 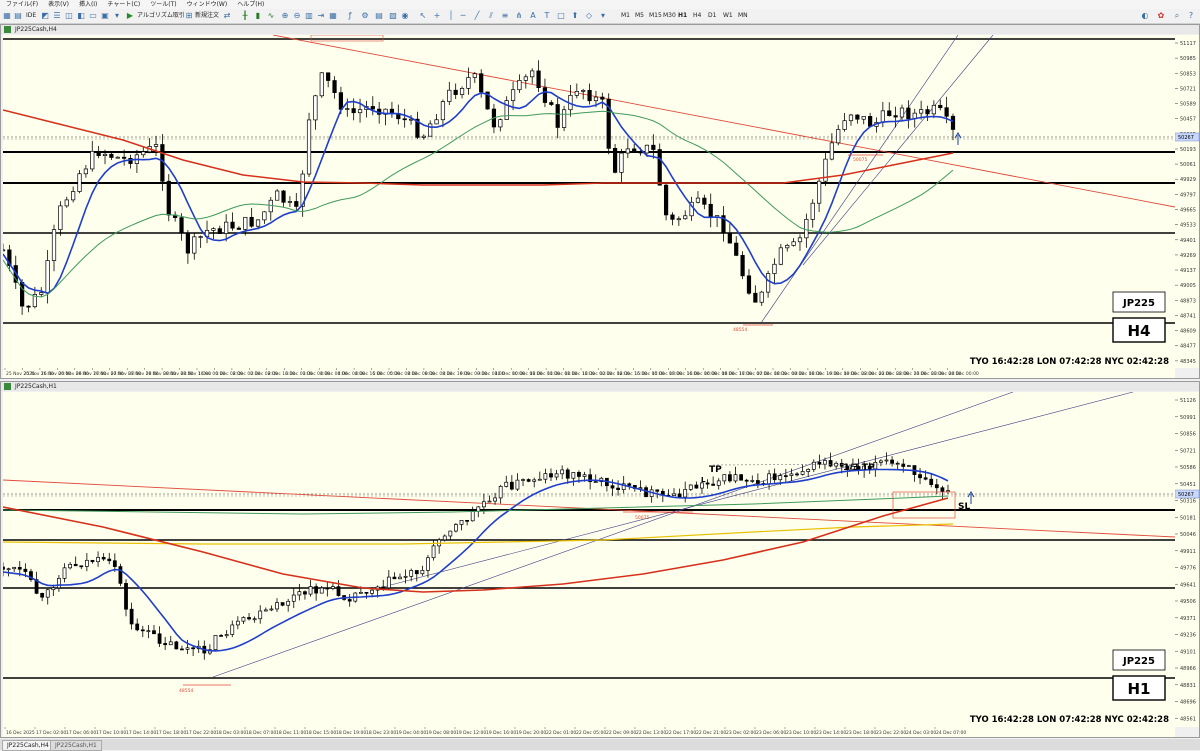 I want to click on timeframe-h1: H1, so click(x=682, y=16).